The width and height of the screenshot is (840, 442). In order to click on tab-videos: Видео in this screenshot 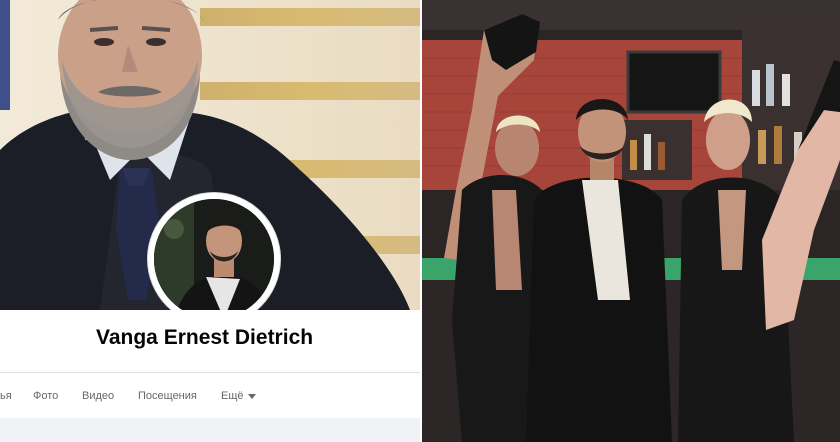, I will do `click(98, 396)`.